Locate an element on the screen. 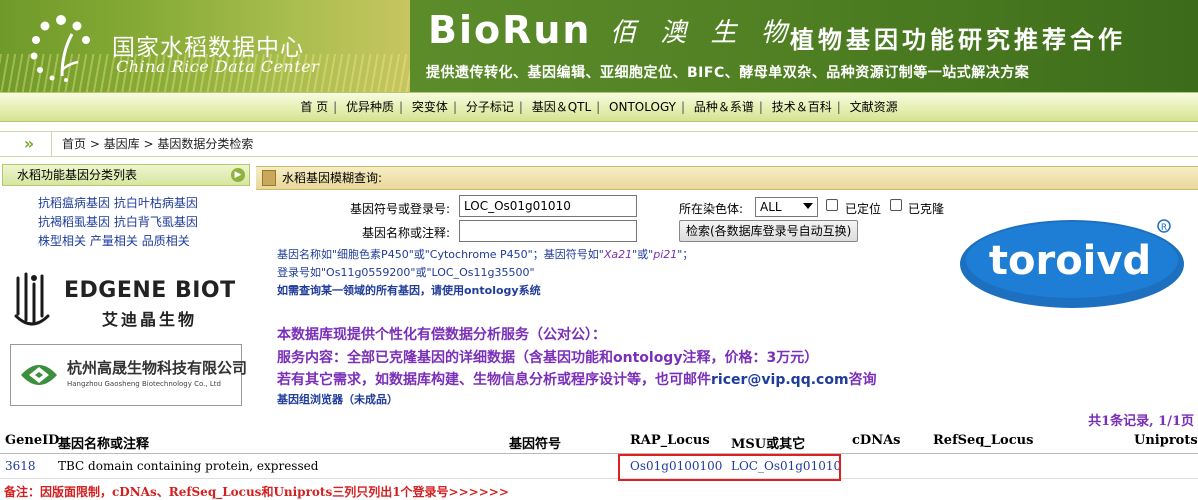 This screenshot has height=500, width=1198. geneid-link: 3618 is located at coordinates (20, 466).